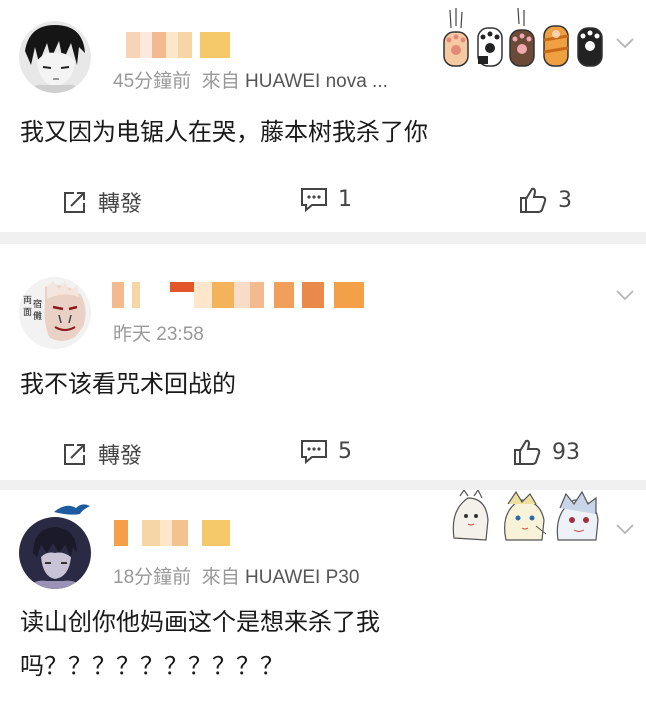  I want to click on like-count: 3, so click(565, 200).